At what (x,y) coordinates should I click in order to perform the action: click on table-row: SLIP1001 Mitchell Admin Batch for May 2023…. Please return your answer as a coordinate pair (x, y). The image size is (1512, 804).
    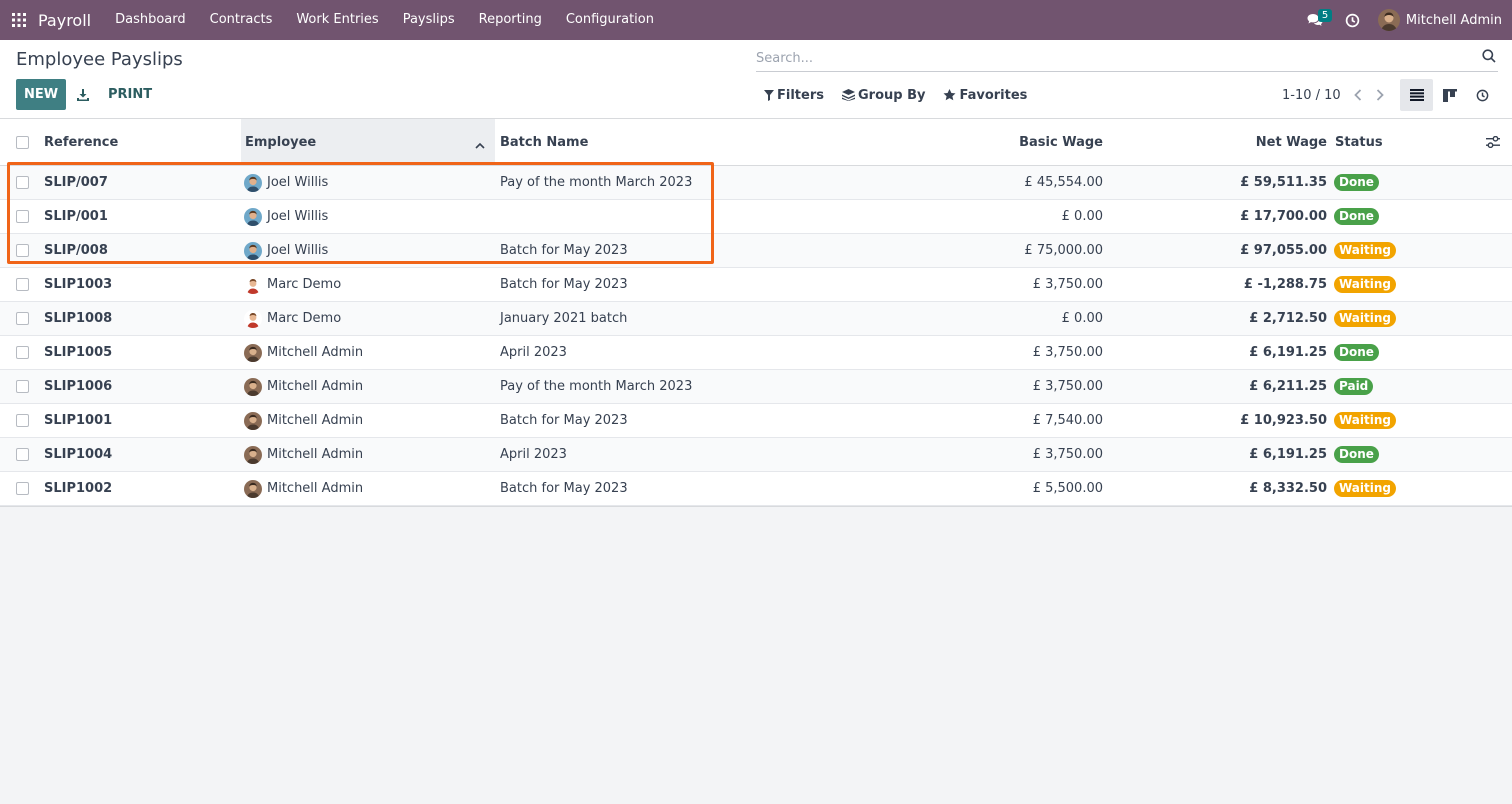
    Looking at the image, I should click on (756, 421).